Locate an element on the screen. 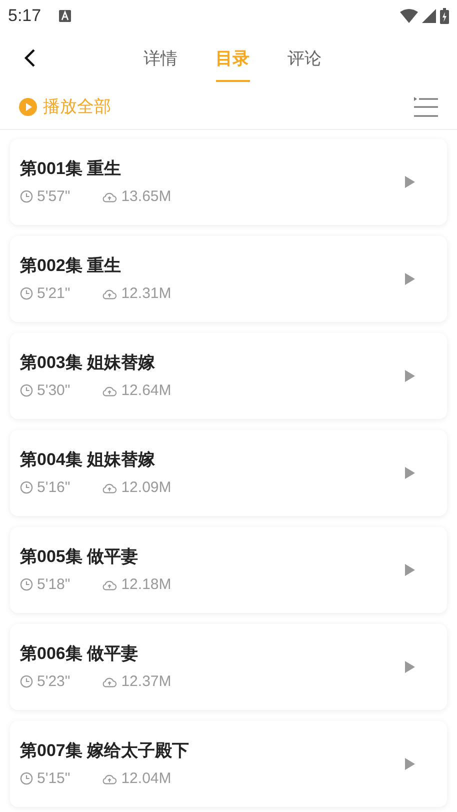  play-circle-icon is located at coordinates (28, 107).